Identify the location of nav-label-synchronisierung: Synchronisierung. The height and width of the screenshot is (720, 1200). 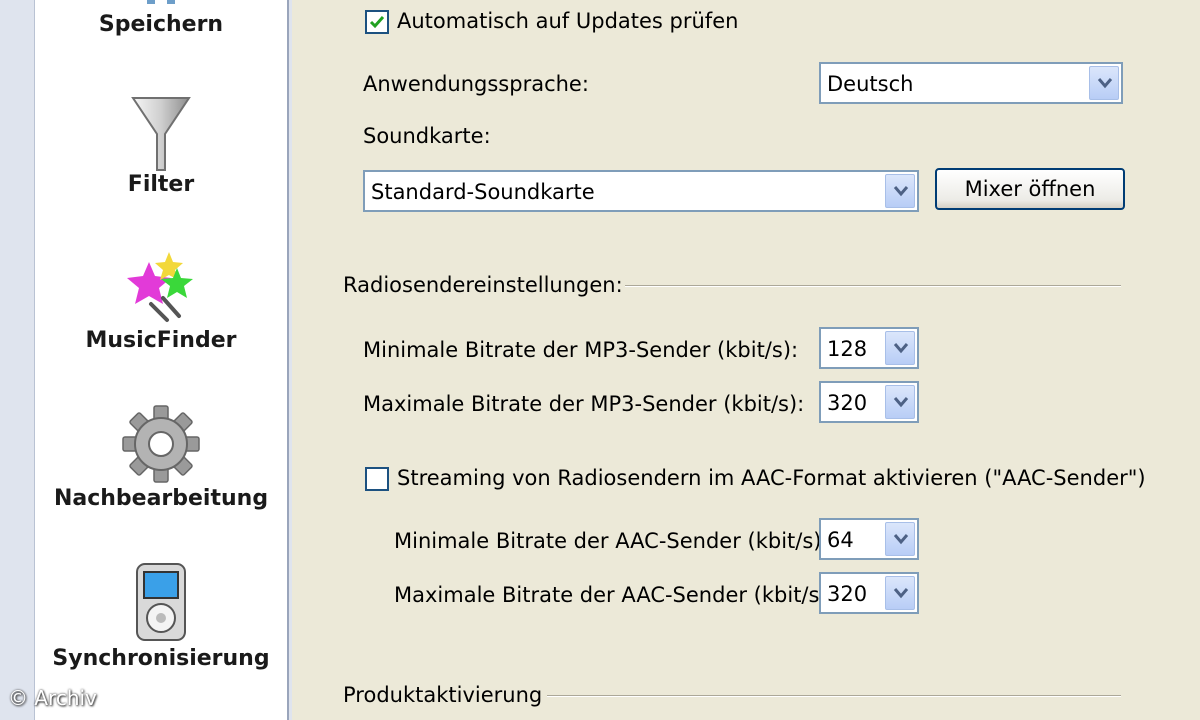
(161, 658).